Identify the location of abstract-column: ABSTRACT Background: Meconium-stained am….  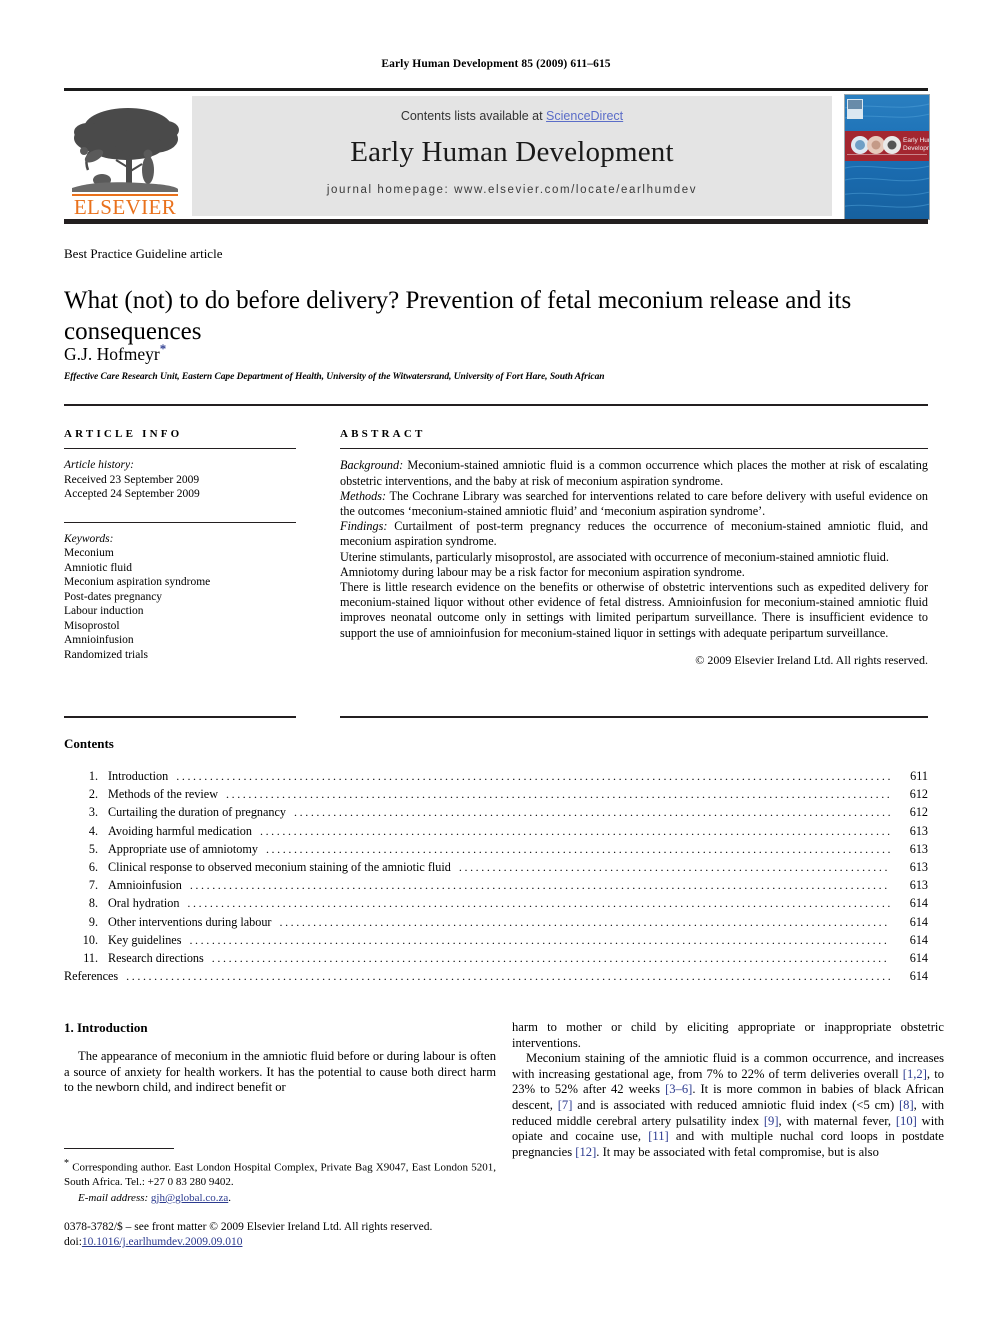
(634, 548).